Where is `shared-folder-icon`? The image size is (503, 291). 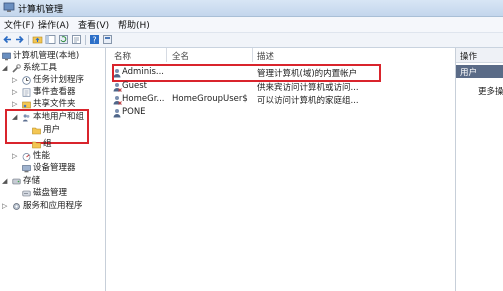
shared-folder-icon is located at coordinates (26, 105).